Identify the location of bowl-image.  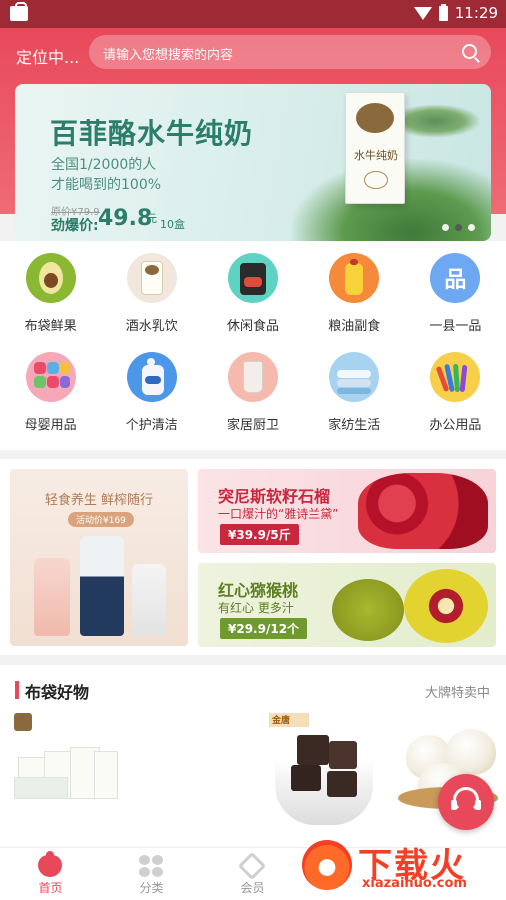
(324, 792).